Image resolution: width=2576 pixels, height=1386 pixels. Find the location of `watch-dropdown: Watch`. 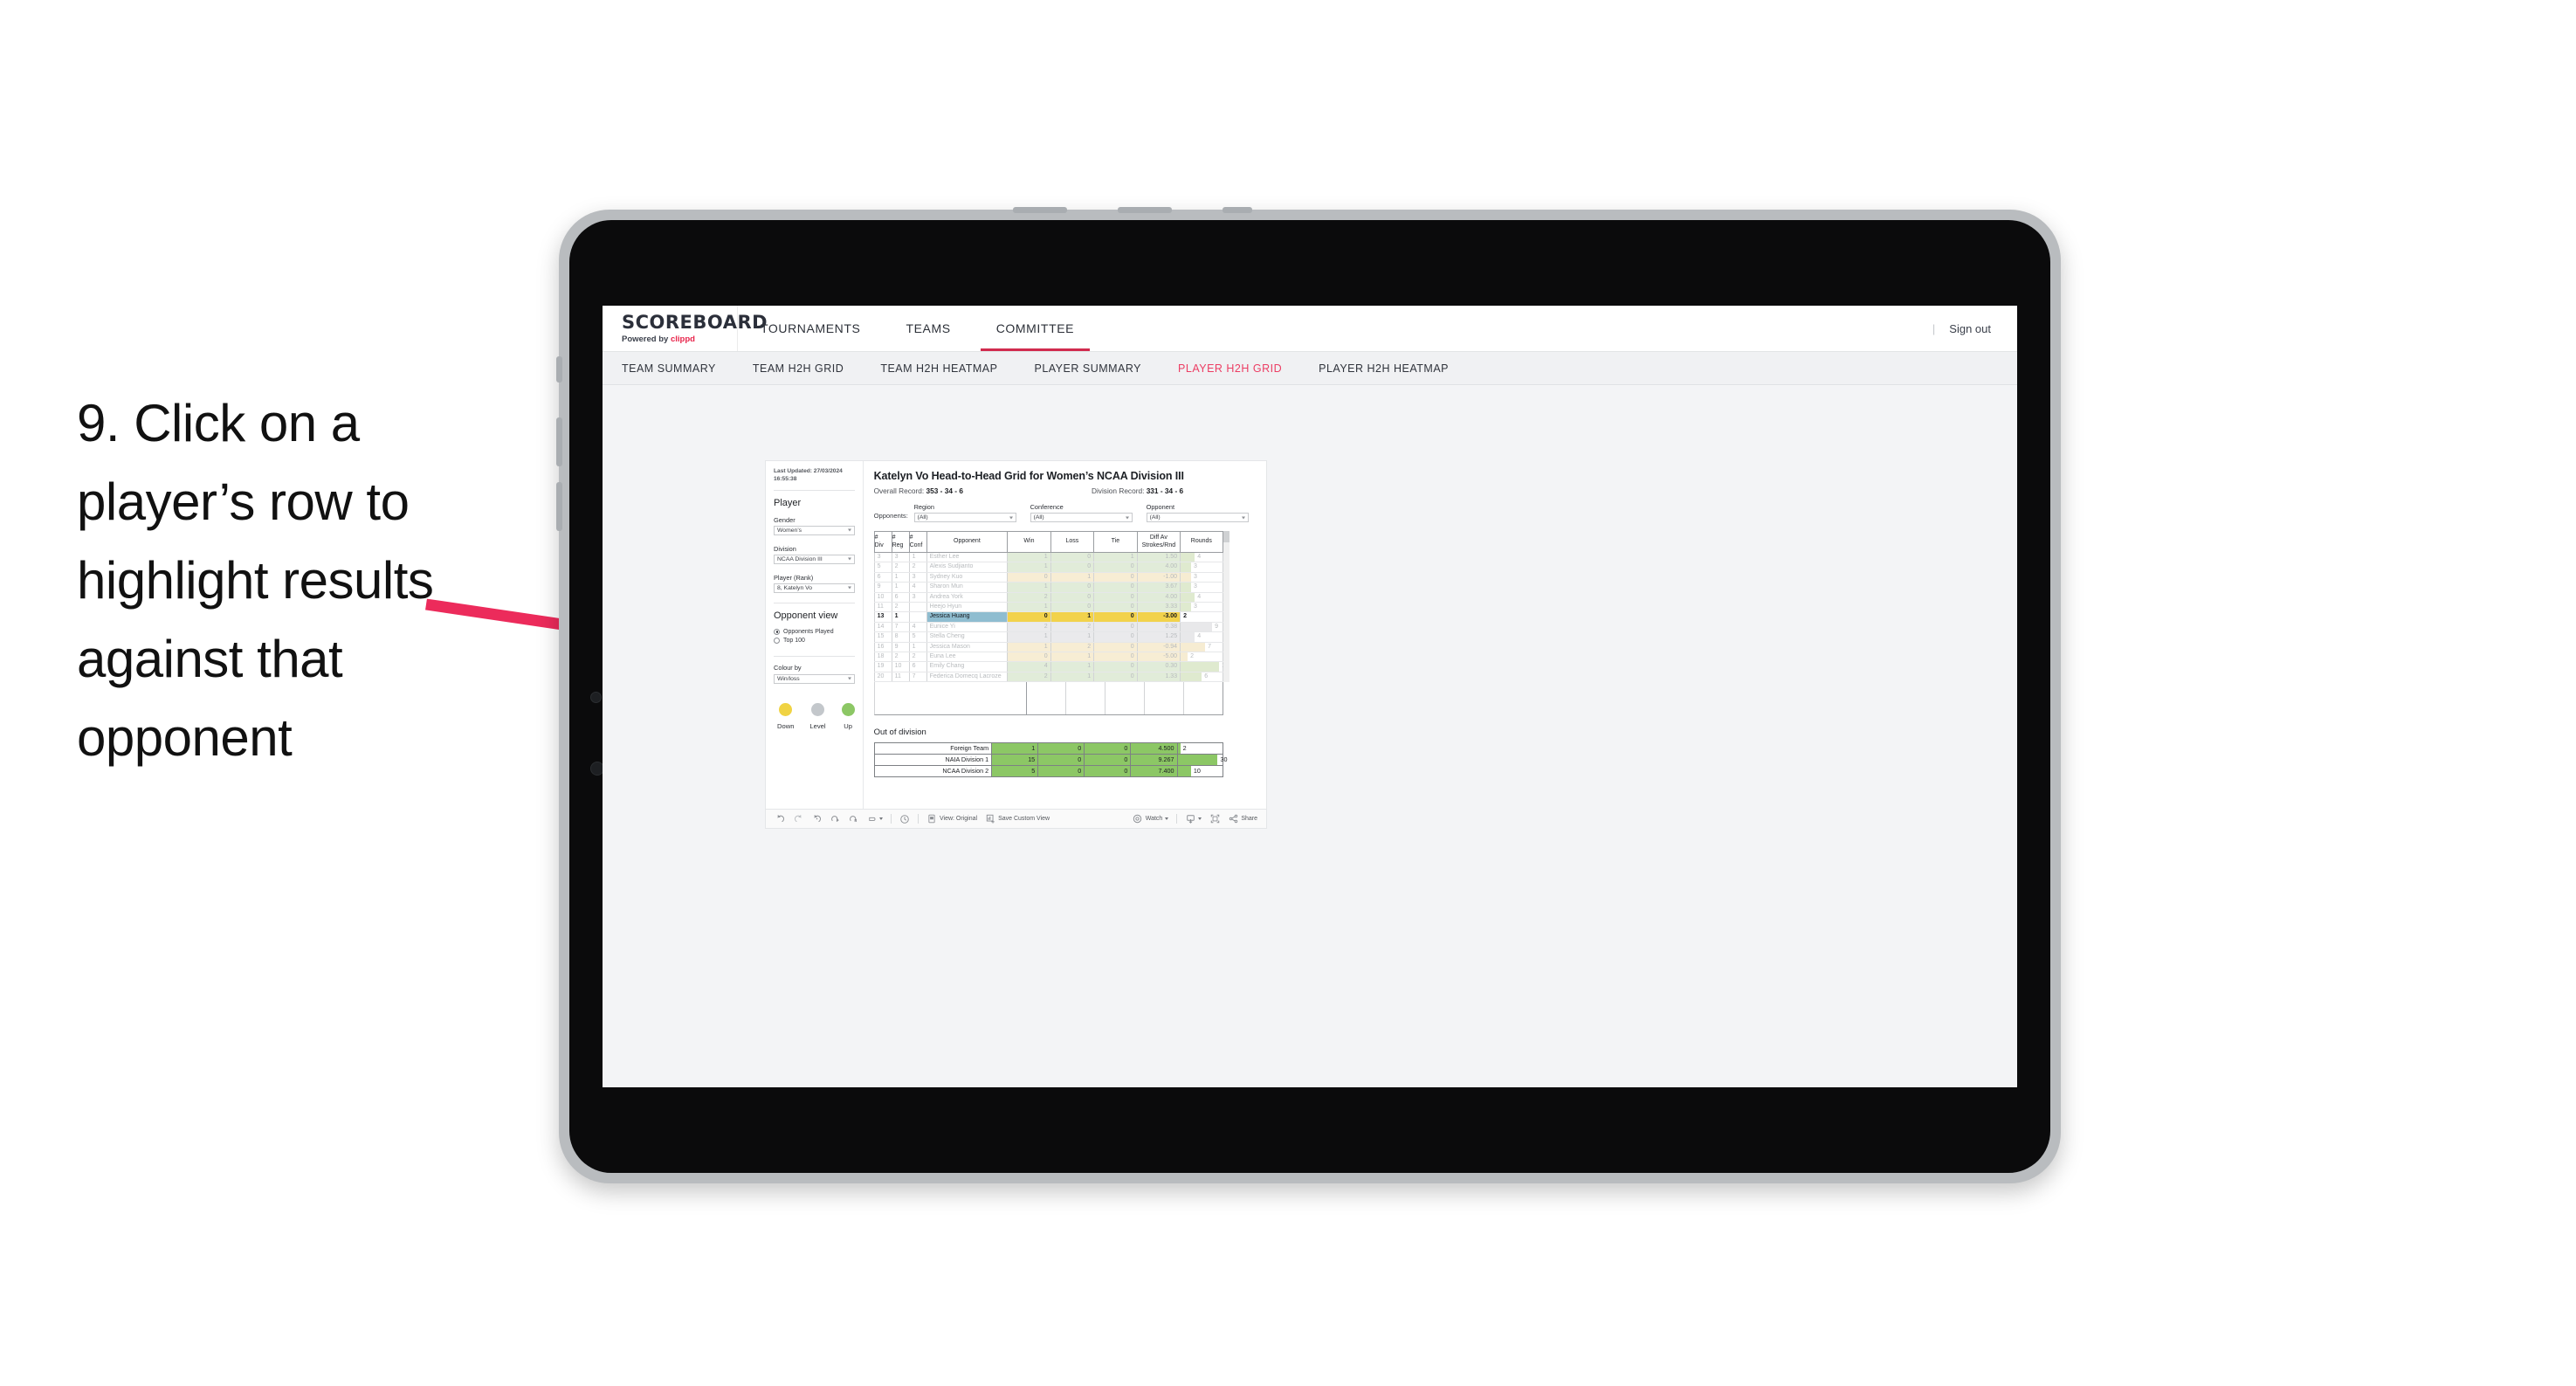

watch-dropdown: Watch is located at coordinates (1151, 819).